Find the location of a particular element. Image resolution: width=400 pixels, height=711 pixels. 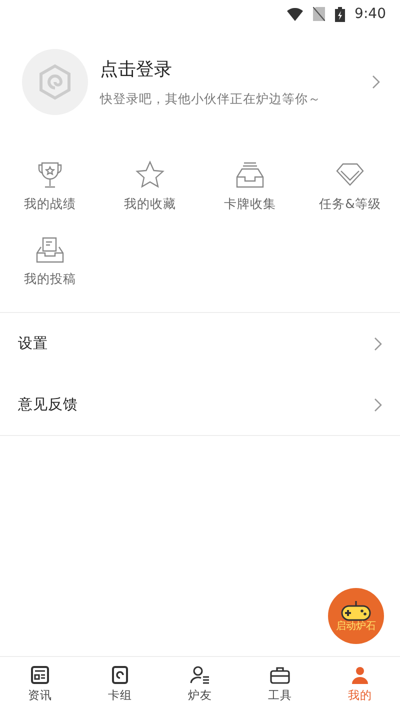

inbox-document-icon is located at coordinates (50, 250).